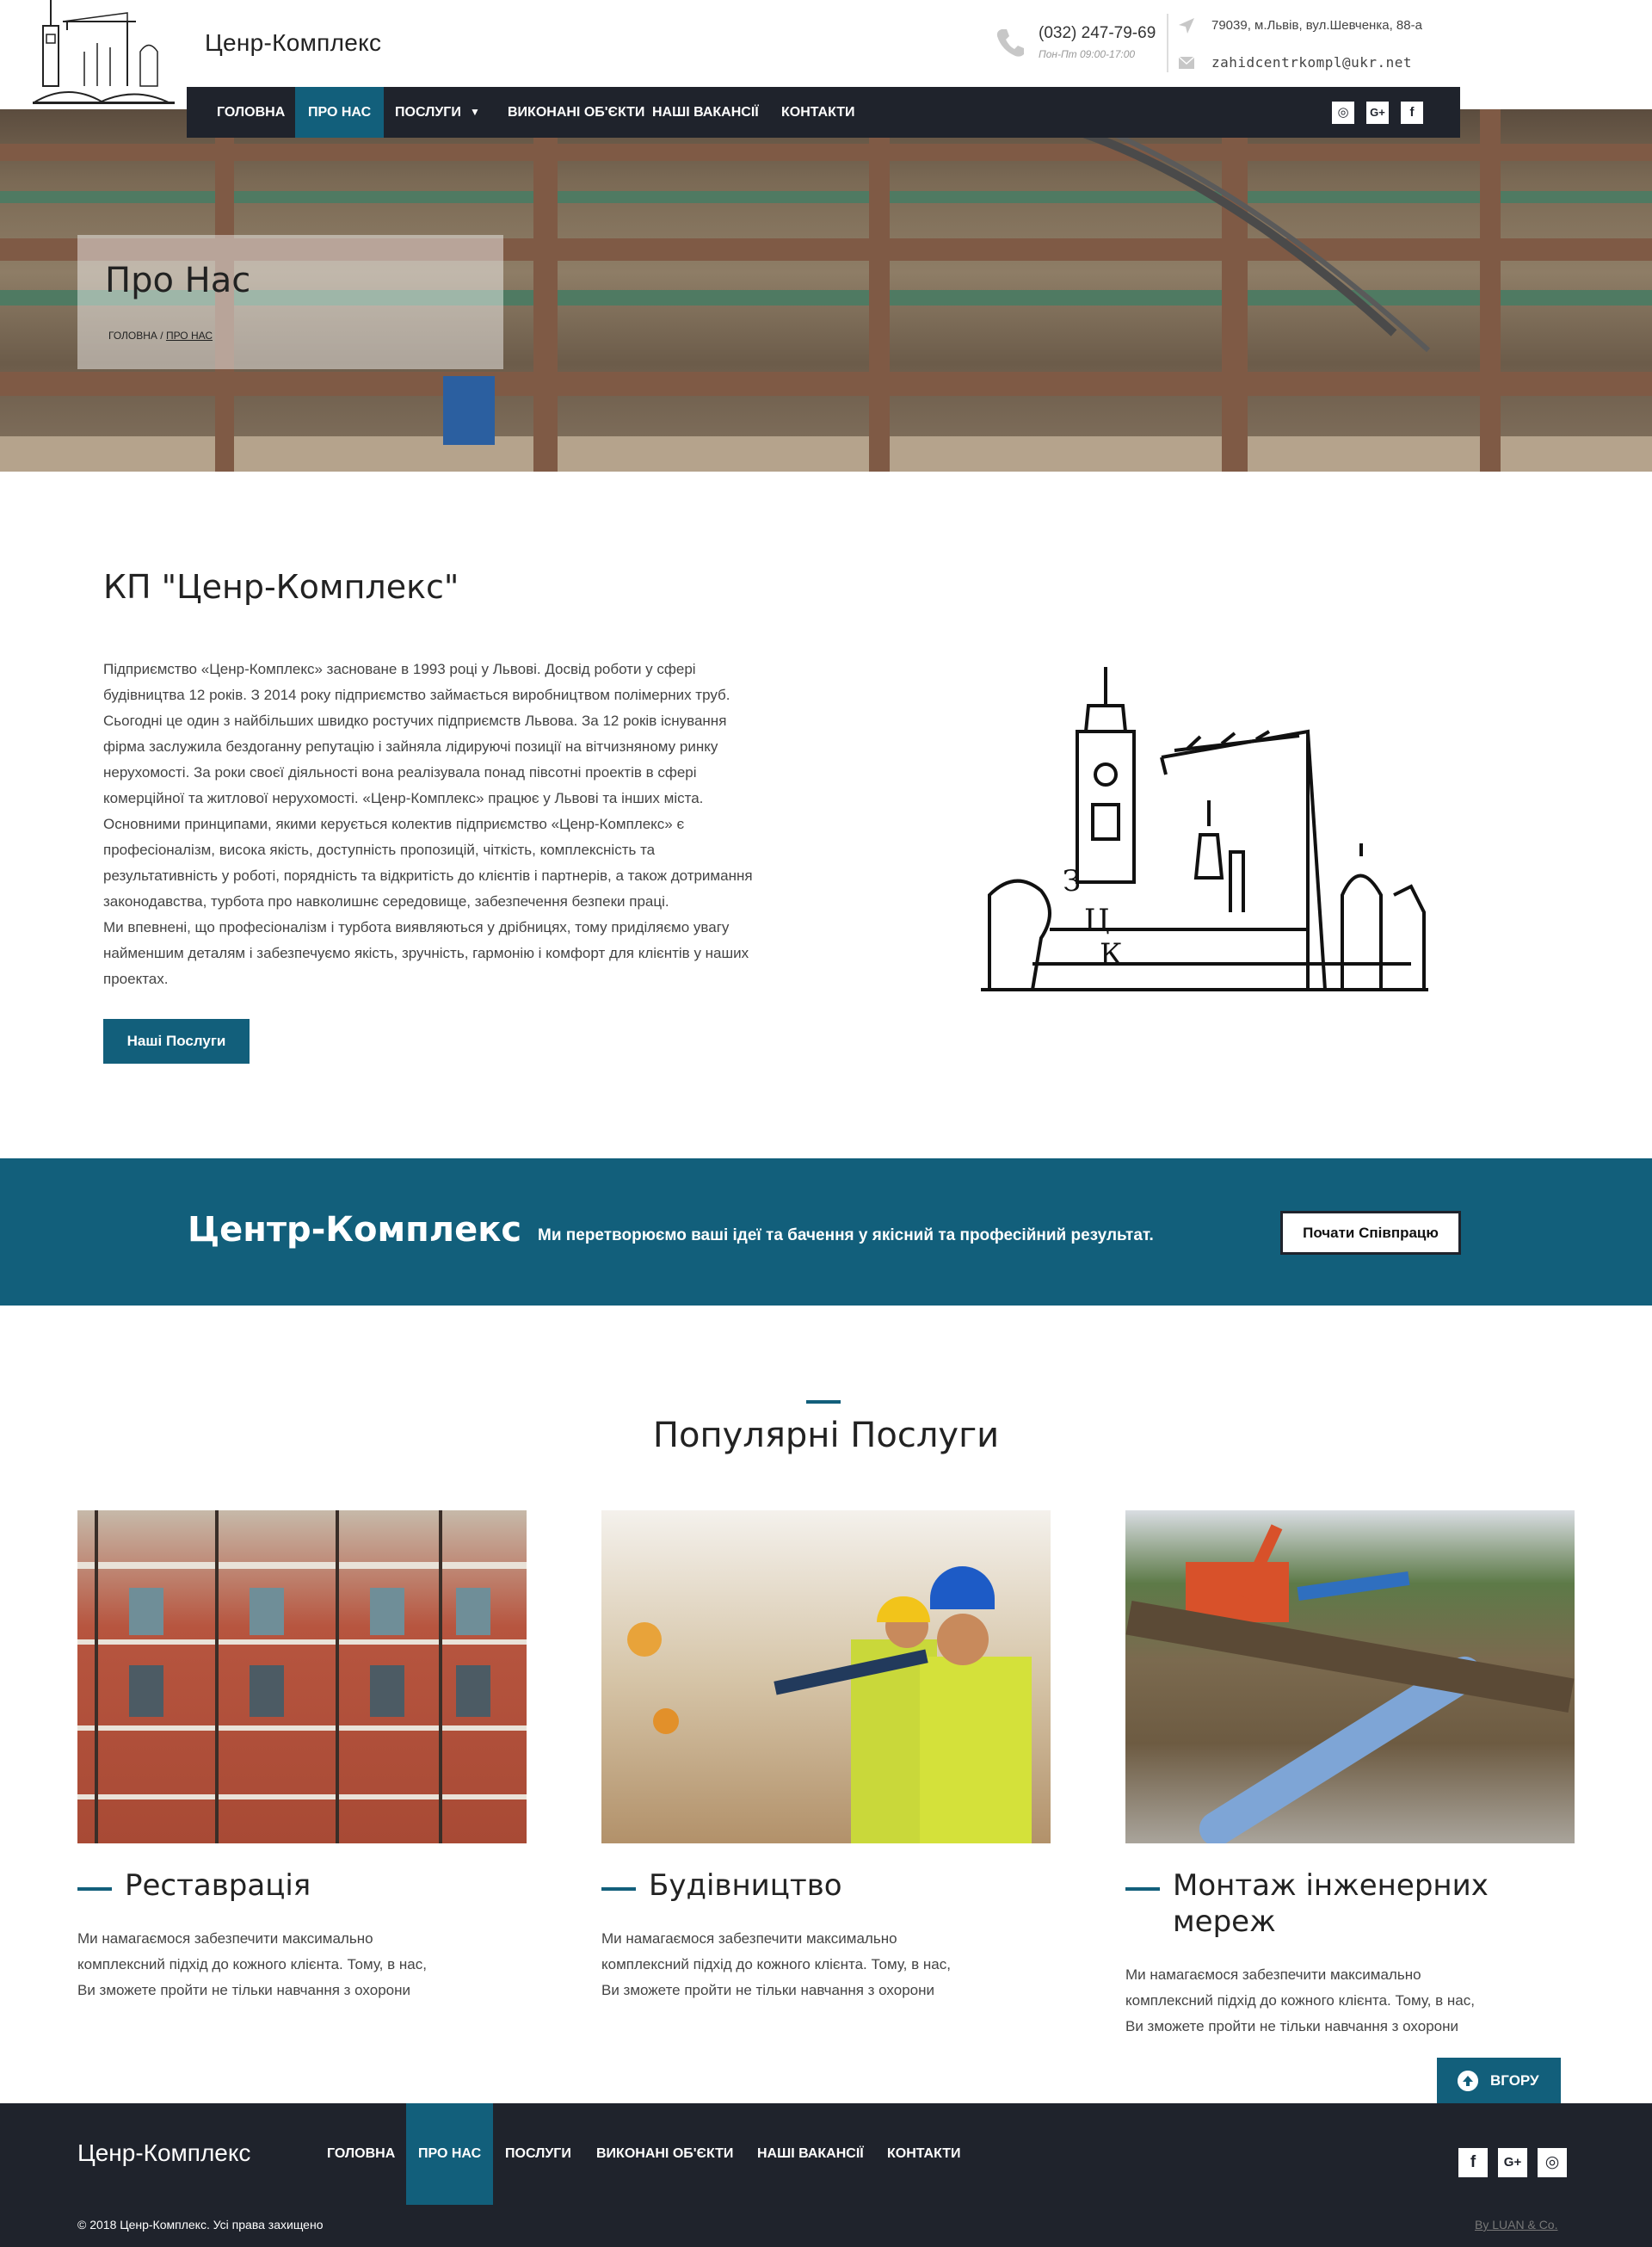 This screenshot has width=1652, height=2247. Describe the element at coordinates (281, 587) in the screenshot. I see `about-heading: КП "Ценр-Комплекс"` at that location.